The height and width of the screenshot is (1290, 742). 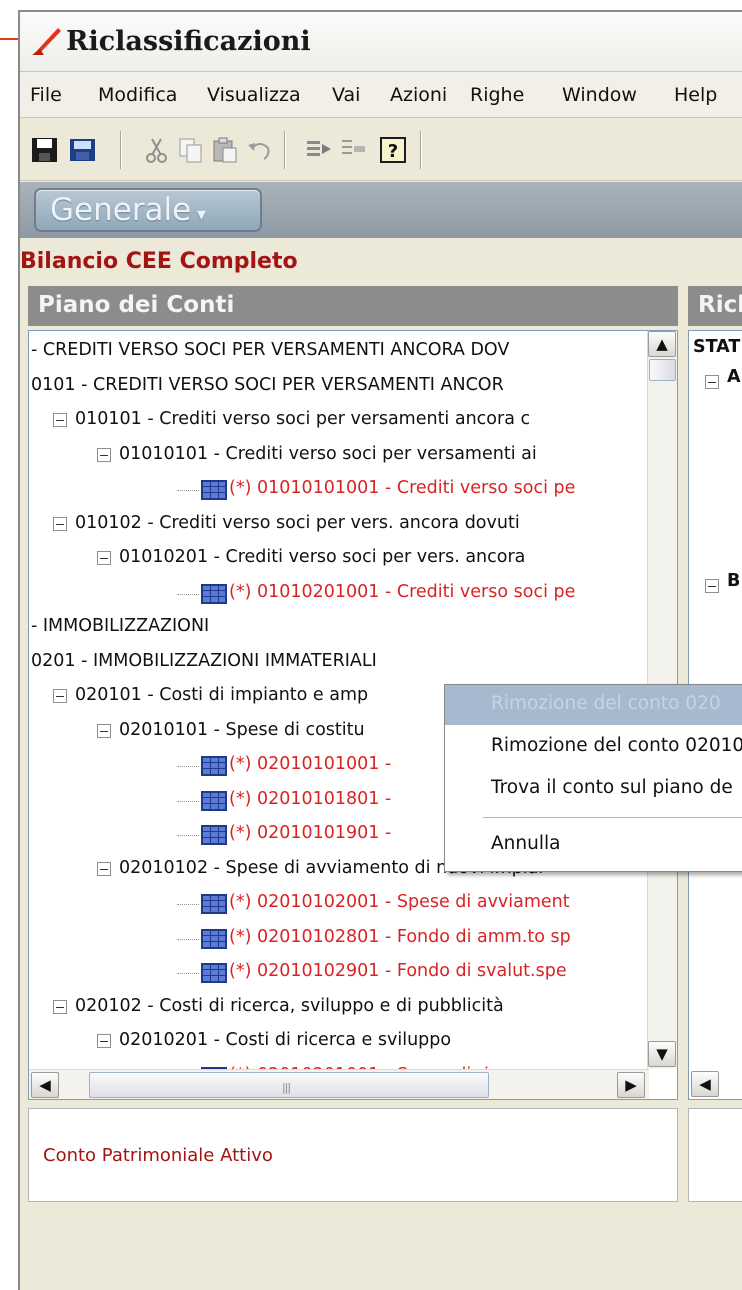 What do you see at coordinates (157, 150) in the screenshot?
I see `cut-icon` at bounding box center [157, 150].